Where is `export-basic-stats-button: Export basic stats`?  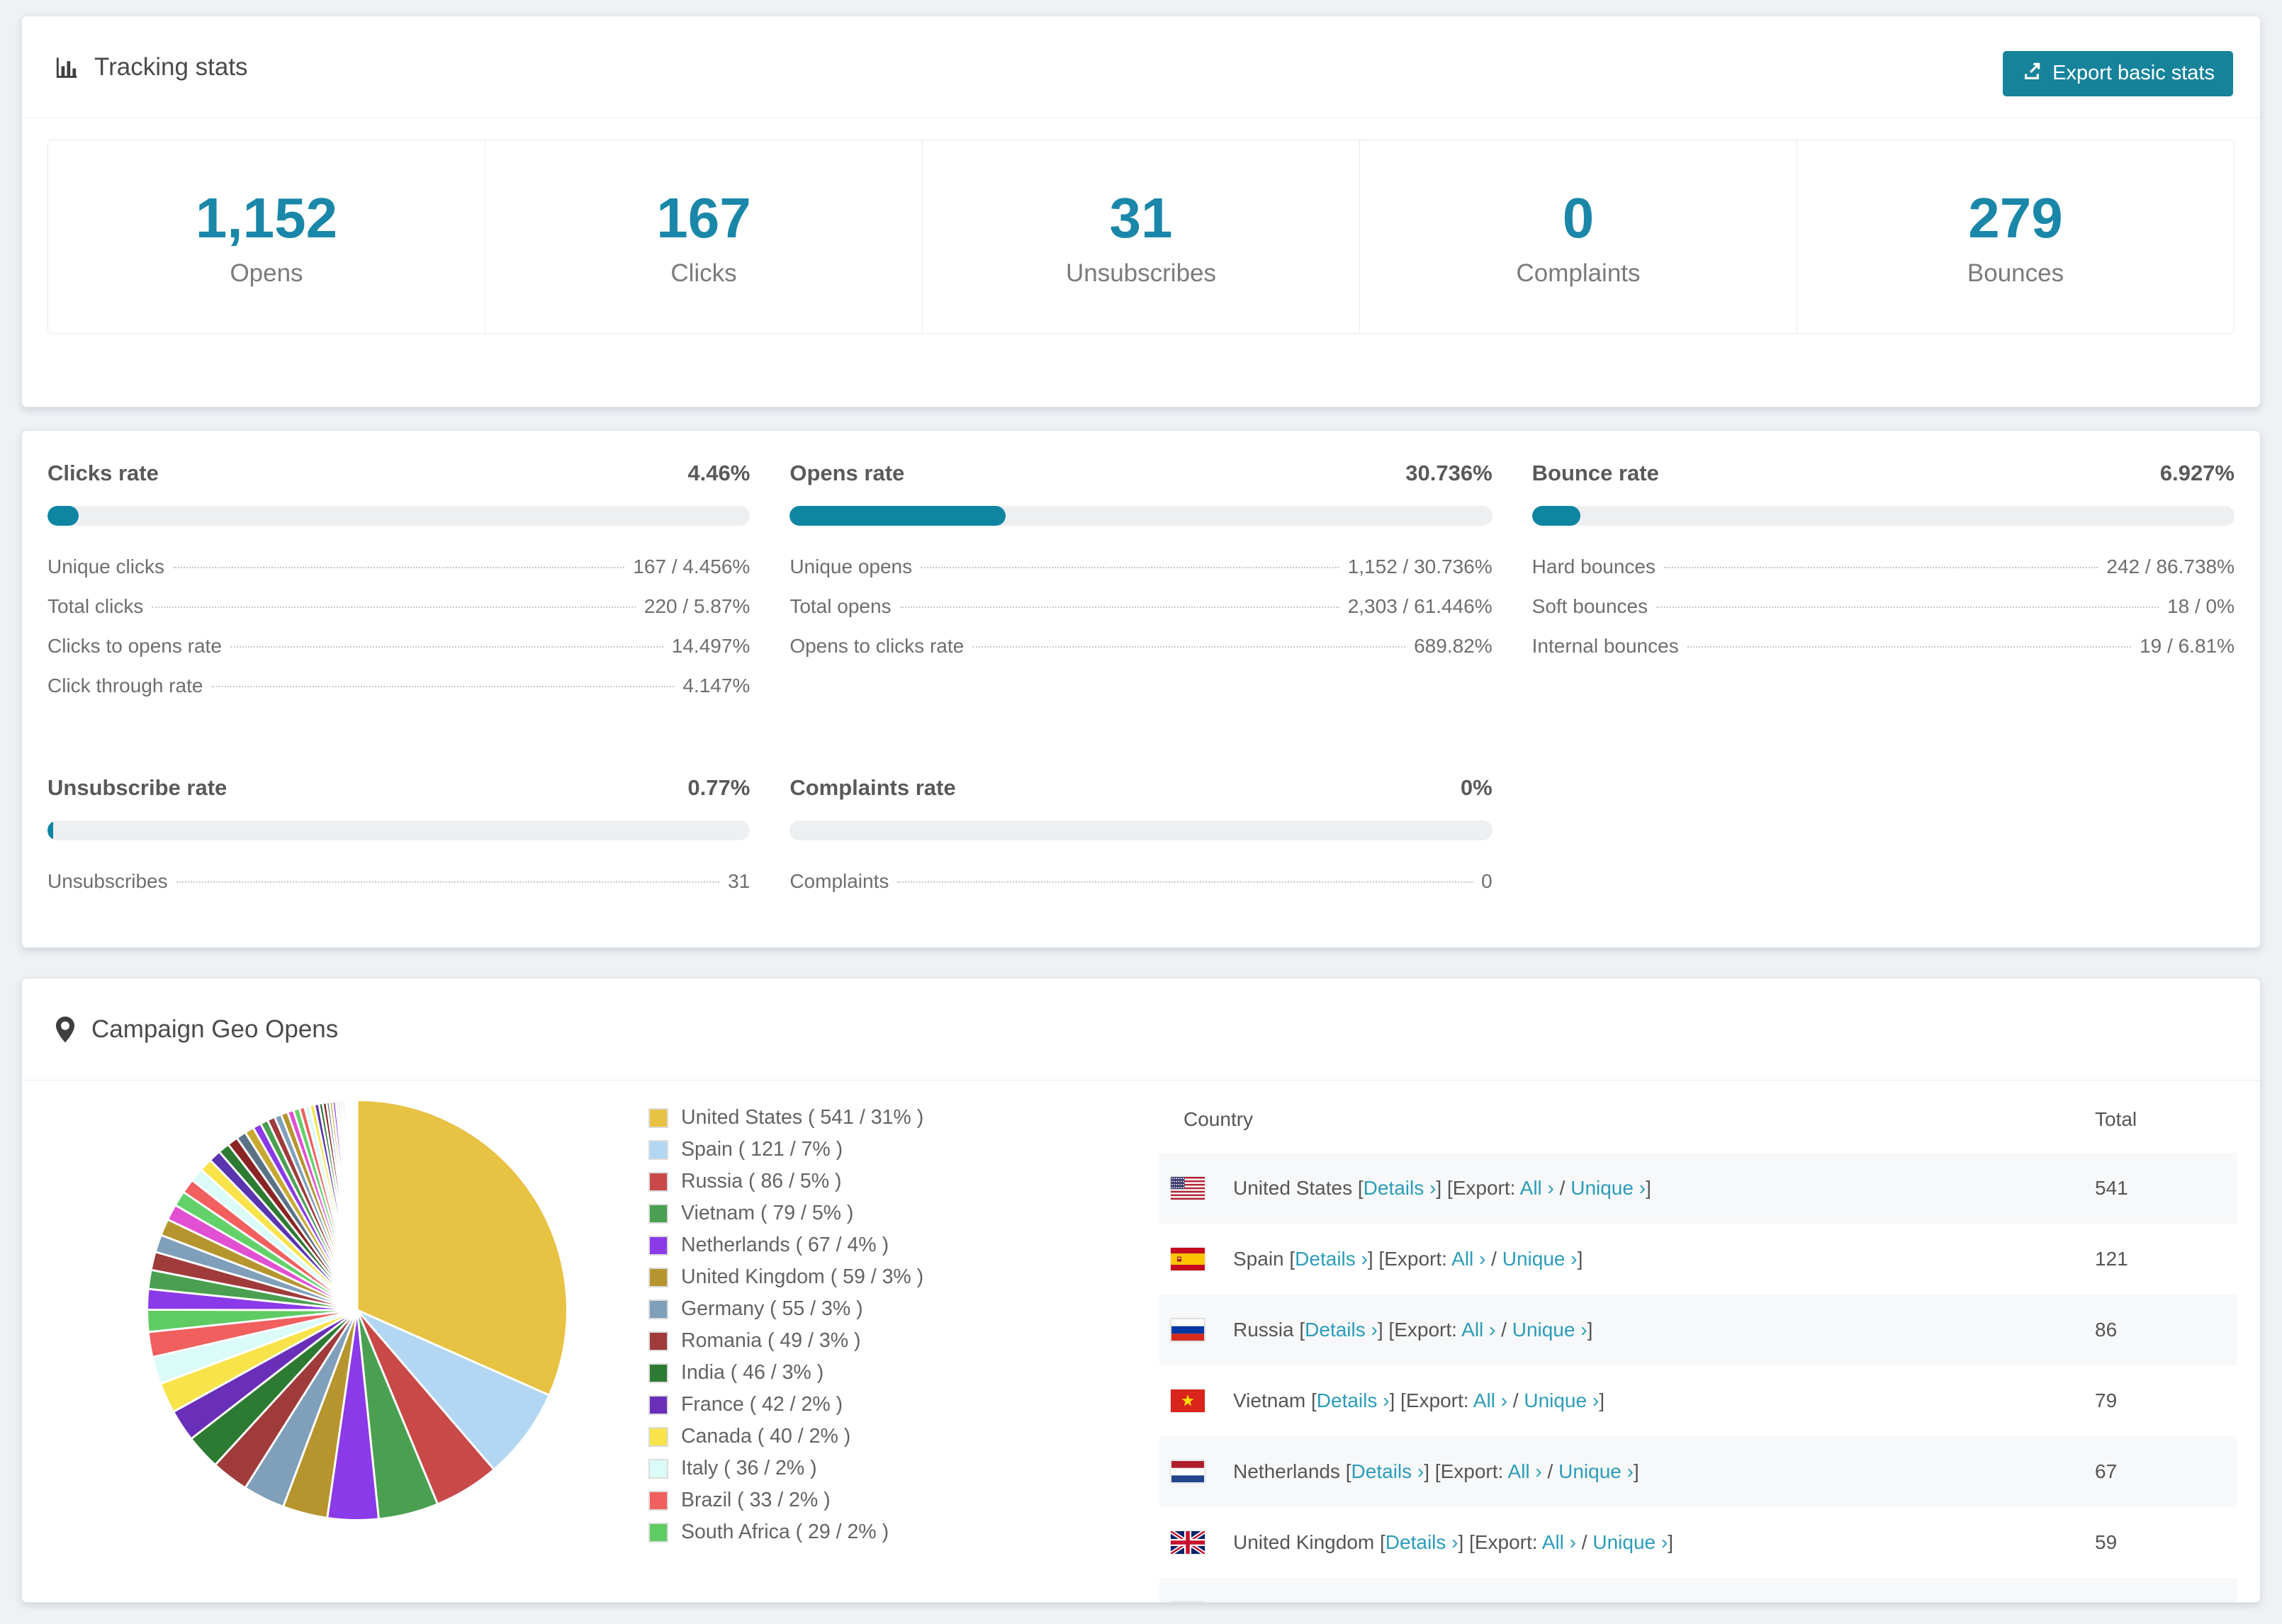 export-basic-stats-button: Export basic stats is located at coordinates (2118, 73).